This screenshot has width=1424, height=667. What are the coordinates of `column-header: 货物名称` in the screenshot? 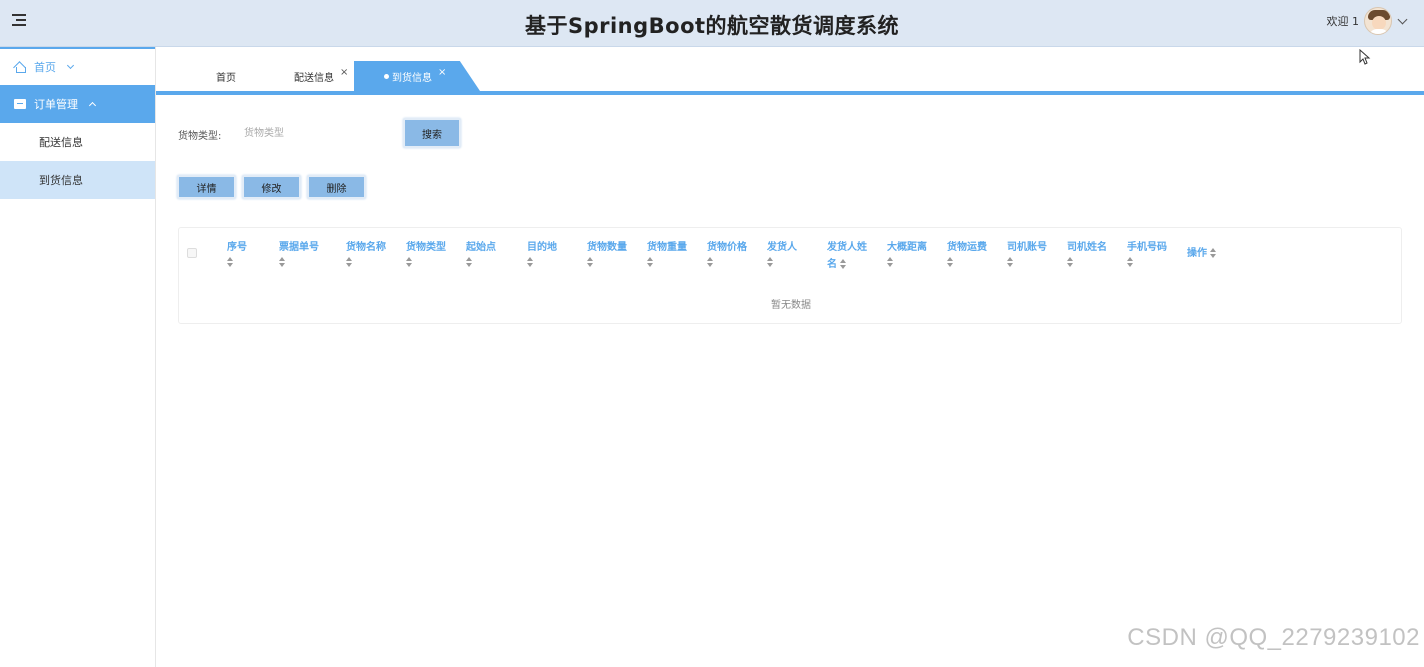 It's located at (366, 253).